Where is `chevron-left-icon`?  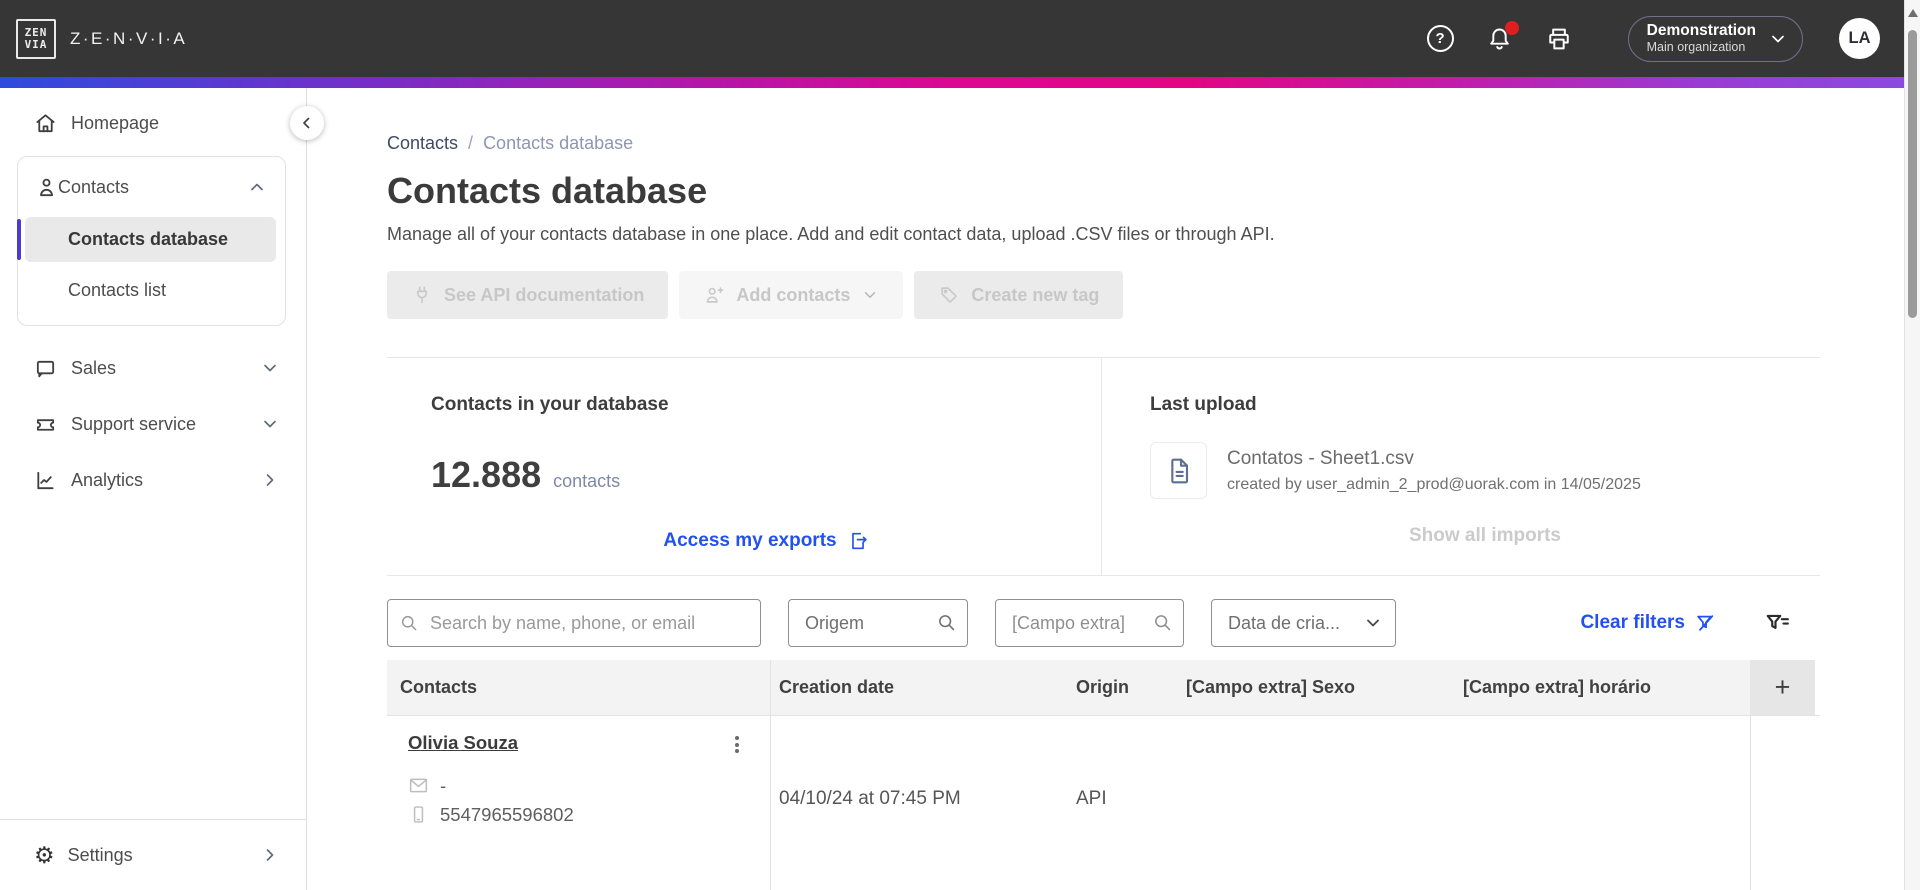
chevron-left-icon is located at coordinates (306, 123).